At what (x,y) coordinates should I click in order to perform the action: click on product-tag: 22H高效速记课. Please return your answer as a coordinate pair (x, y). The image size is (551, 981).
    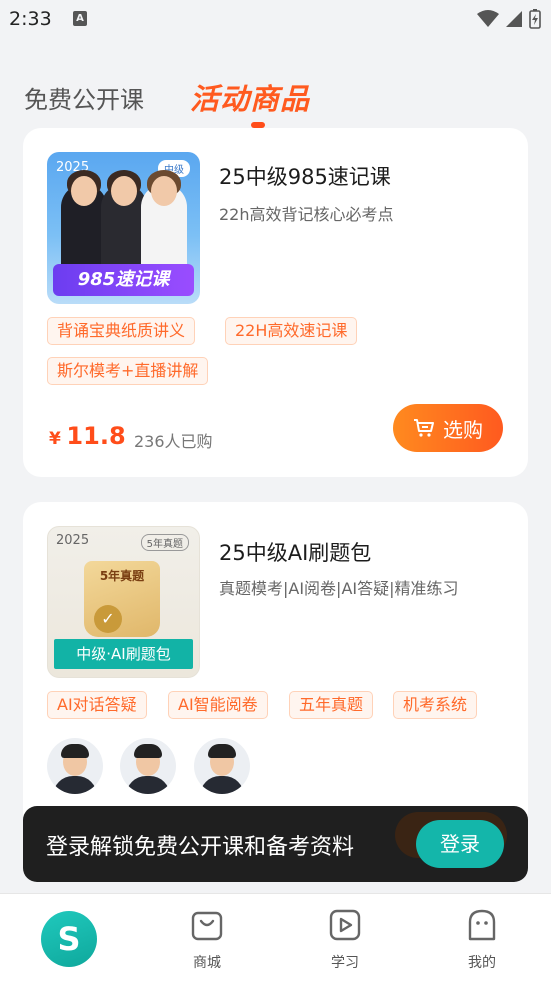
    Looking at the image, I should click on (291, 331).